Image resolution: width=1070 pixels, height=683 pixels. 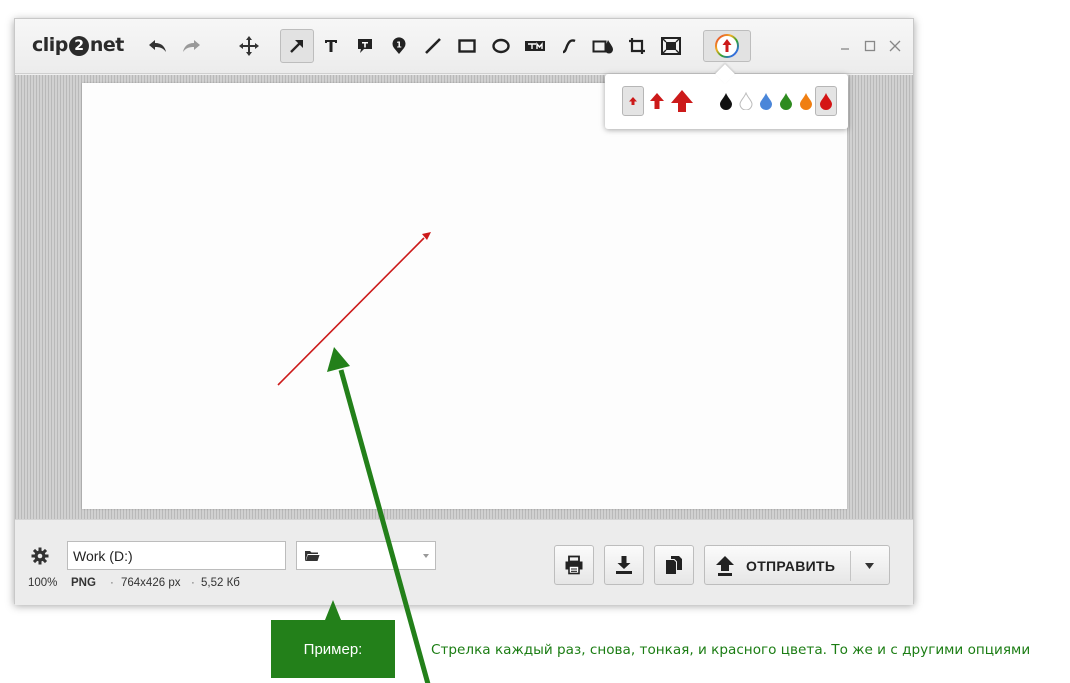 I want to click on printer-icon, so click(x=574, y=565).